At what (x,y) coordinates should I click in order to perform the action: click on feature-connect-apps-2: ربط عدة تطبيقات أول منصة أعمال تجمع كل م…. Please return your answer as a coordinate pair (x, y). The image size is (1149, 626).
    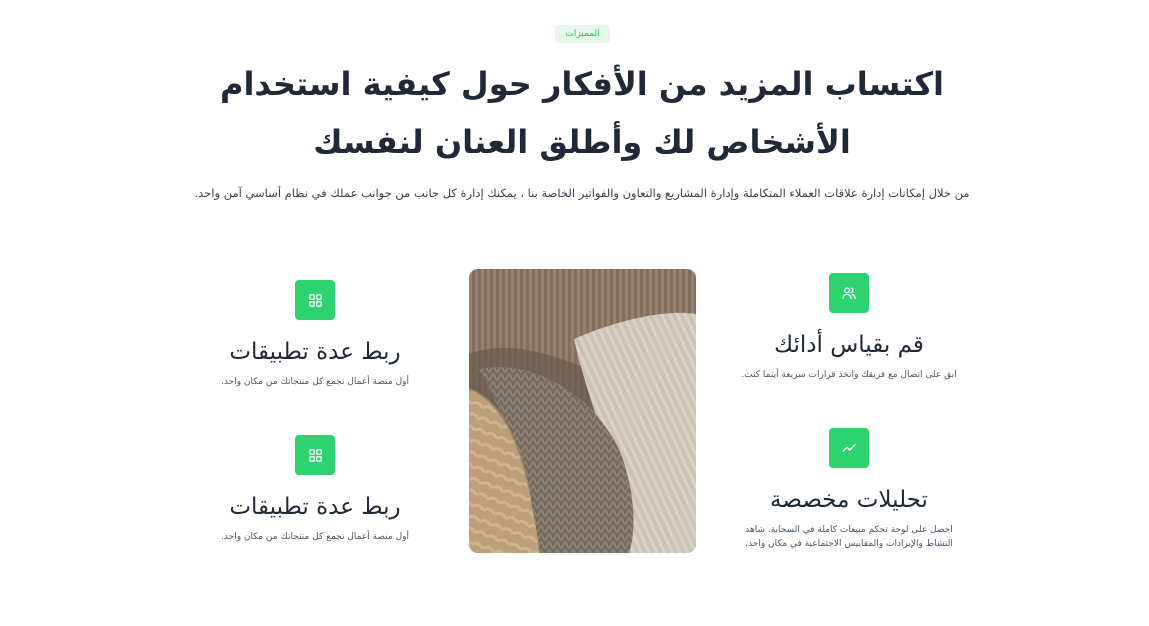
    Looking at the image, I should click on (315, 489).